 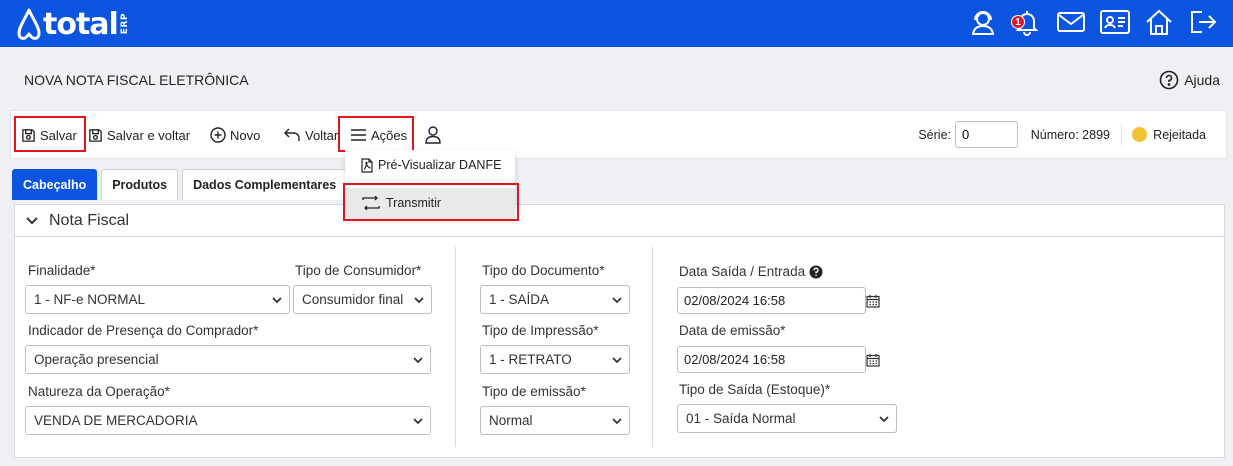 What do you see at coordinates (353, 299) in the screenshot?
I see `tipo-consumidor-value: Consumidor final` at bounding box center [353, 299].